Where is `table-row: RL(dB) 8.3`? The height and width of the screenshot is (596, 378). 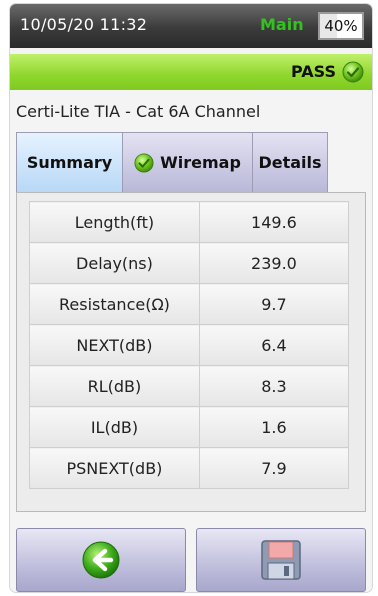 table-row: RL(dB) 8.3 is located at coordinates (189, 386).